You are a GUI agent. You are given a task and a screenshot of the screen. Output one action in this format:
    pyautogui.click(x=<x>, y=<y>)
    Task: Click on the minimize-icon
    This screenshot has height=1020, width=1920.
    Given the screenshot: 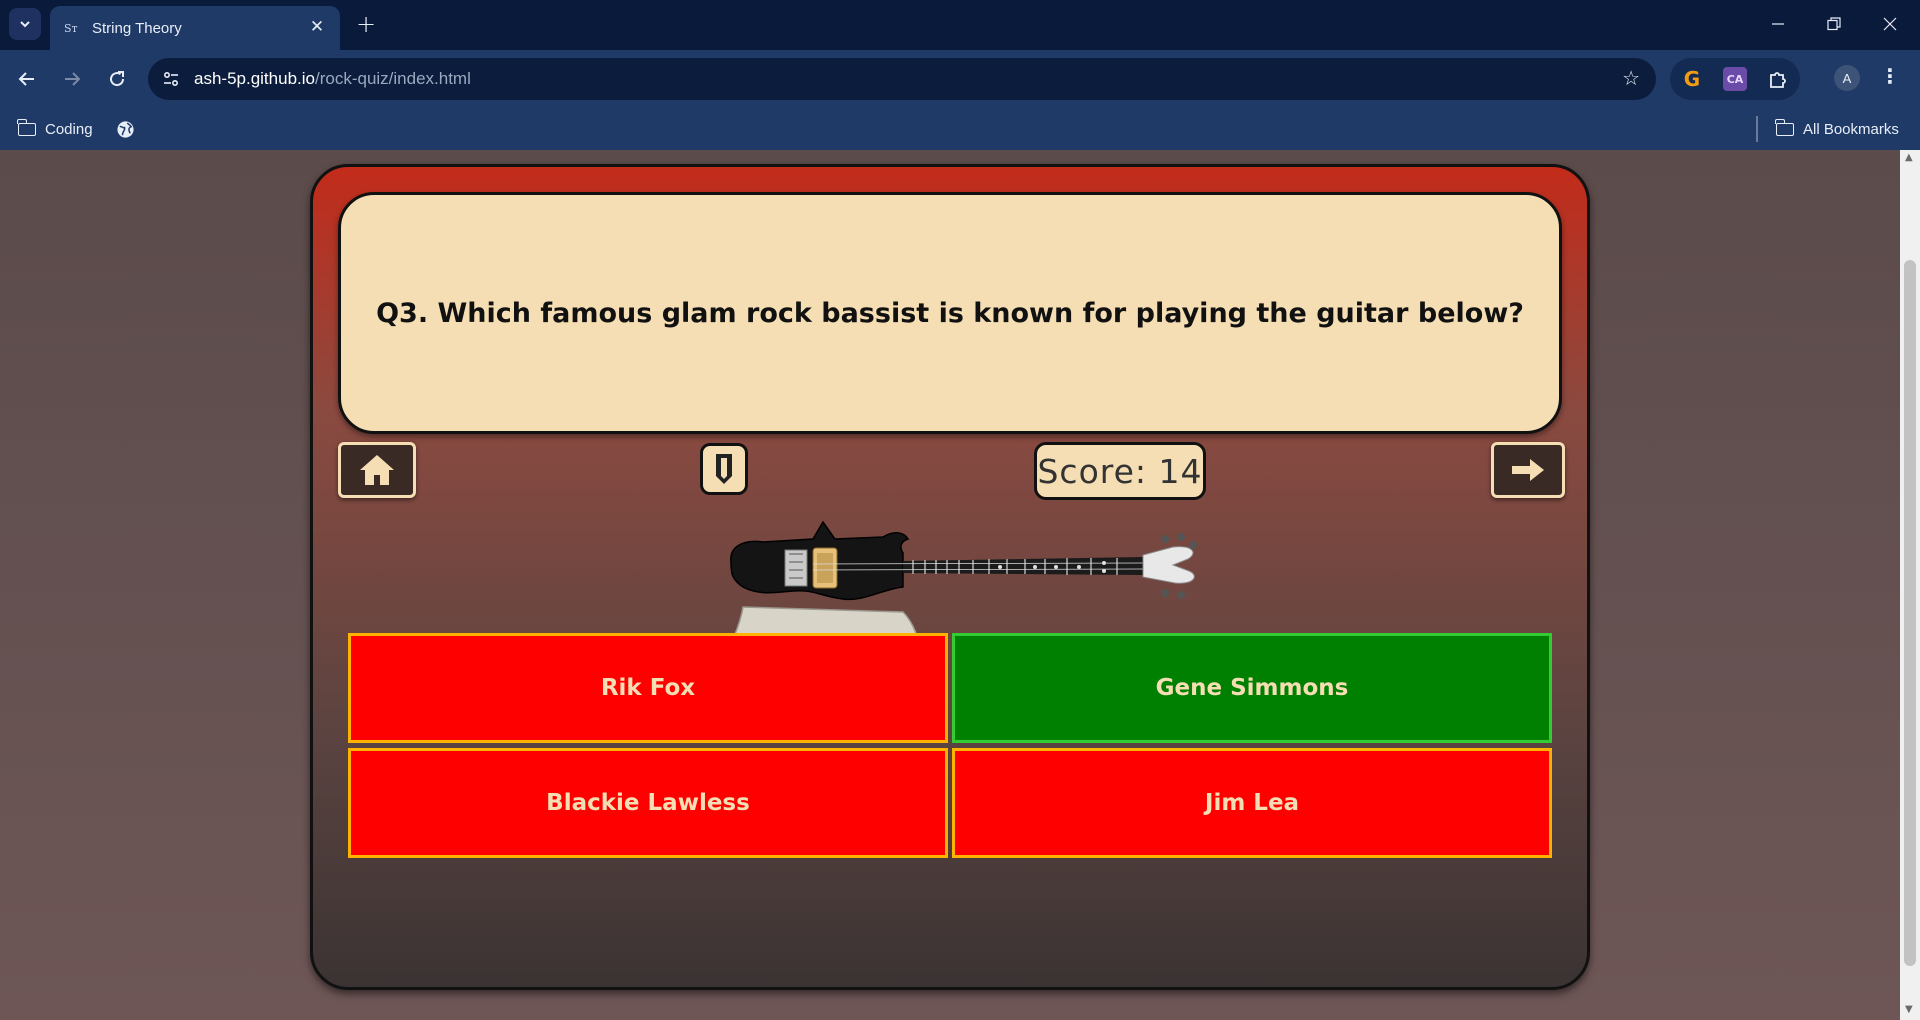 What is the action you would take?
    pyautogui.click(x=1778, y=24)
    